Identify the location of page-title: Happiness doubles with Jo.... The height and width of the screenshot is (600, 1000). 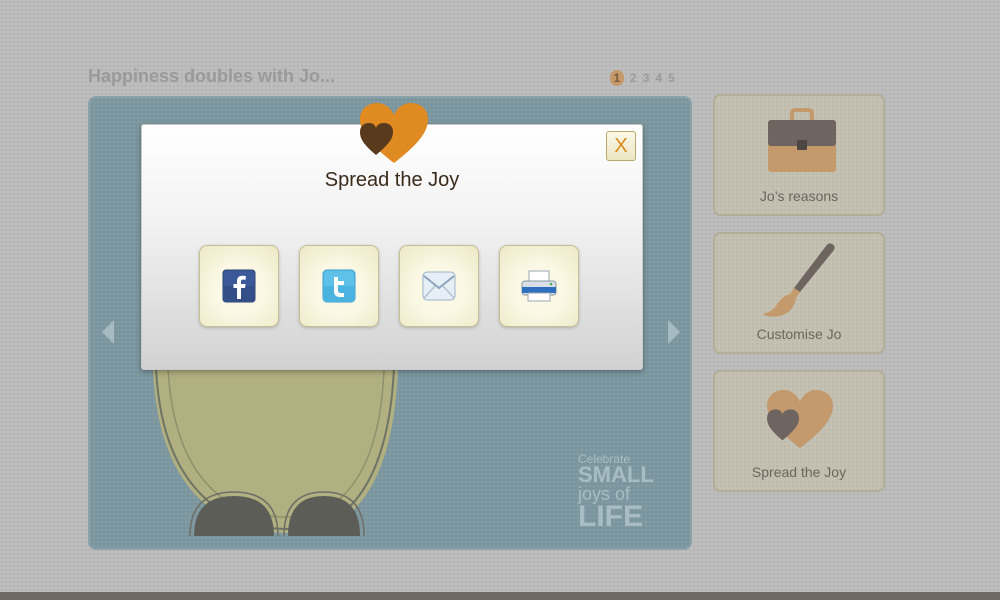
(212, 76).